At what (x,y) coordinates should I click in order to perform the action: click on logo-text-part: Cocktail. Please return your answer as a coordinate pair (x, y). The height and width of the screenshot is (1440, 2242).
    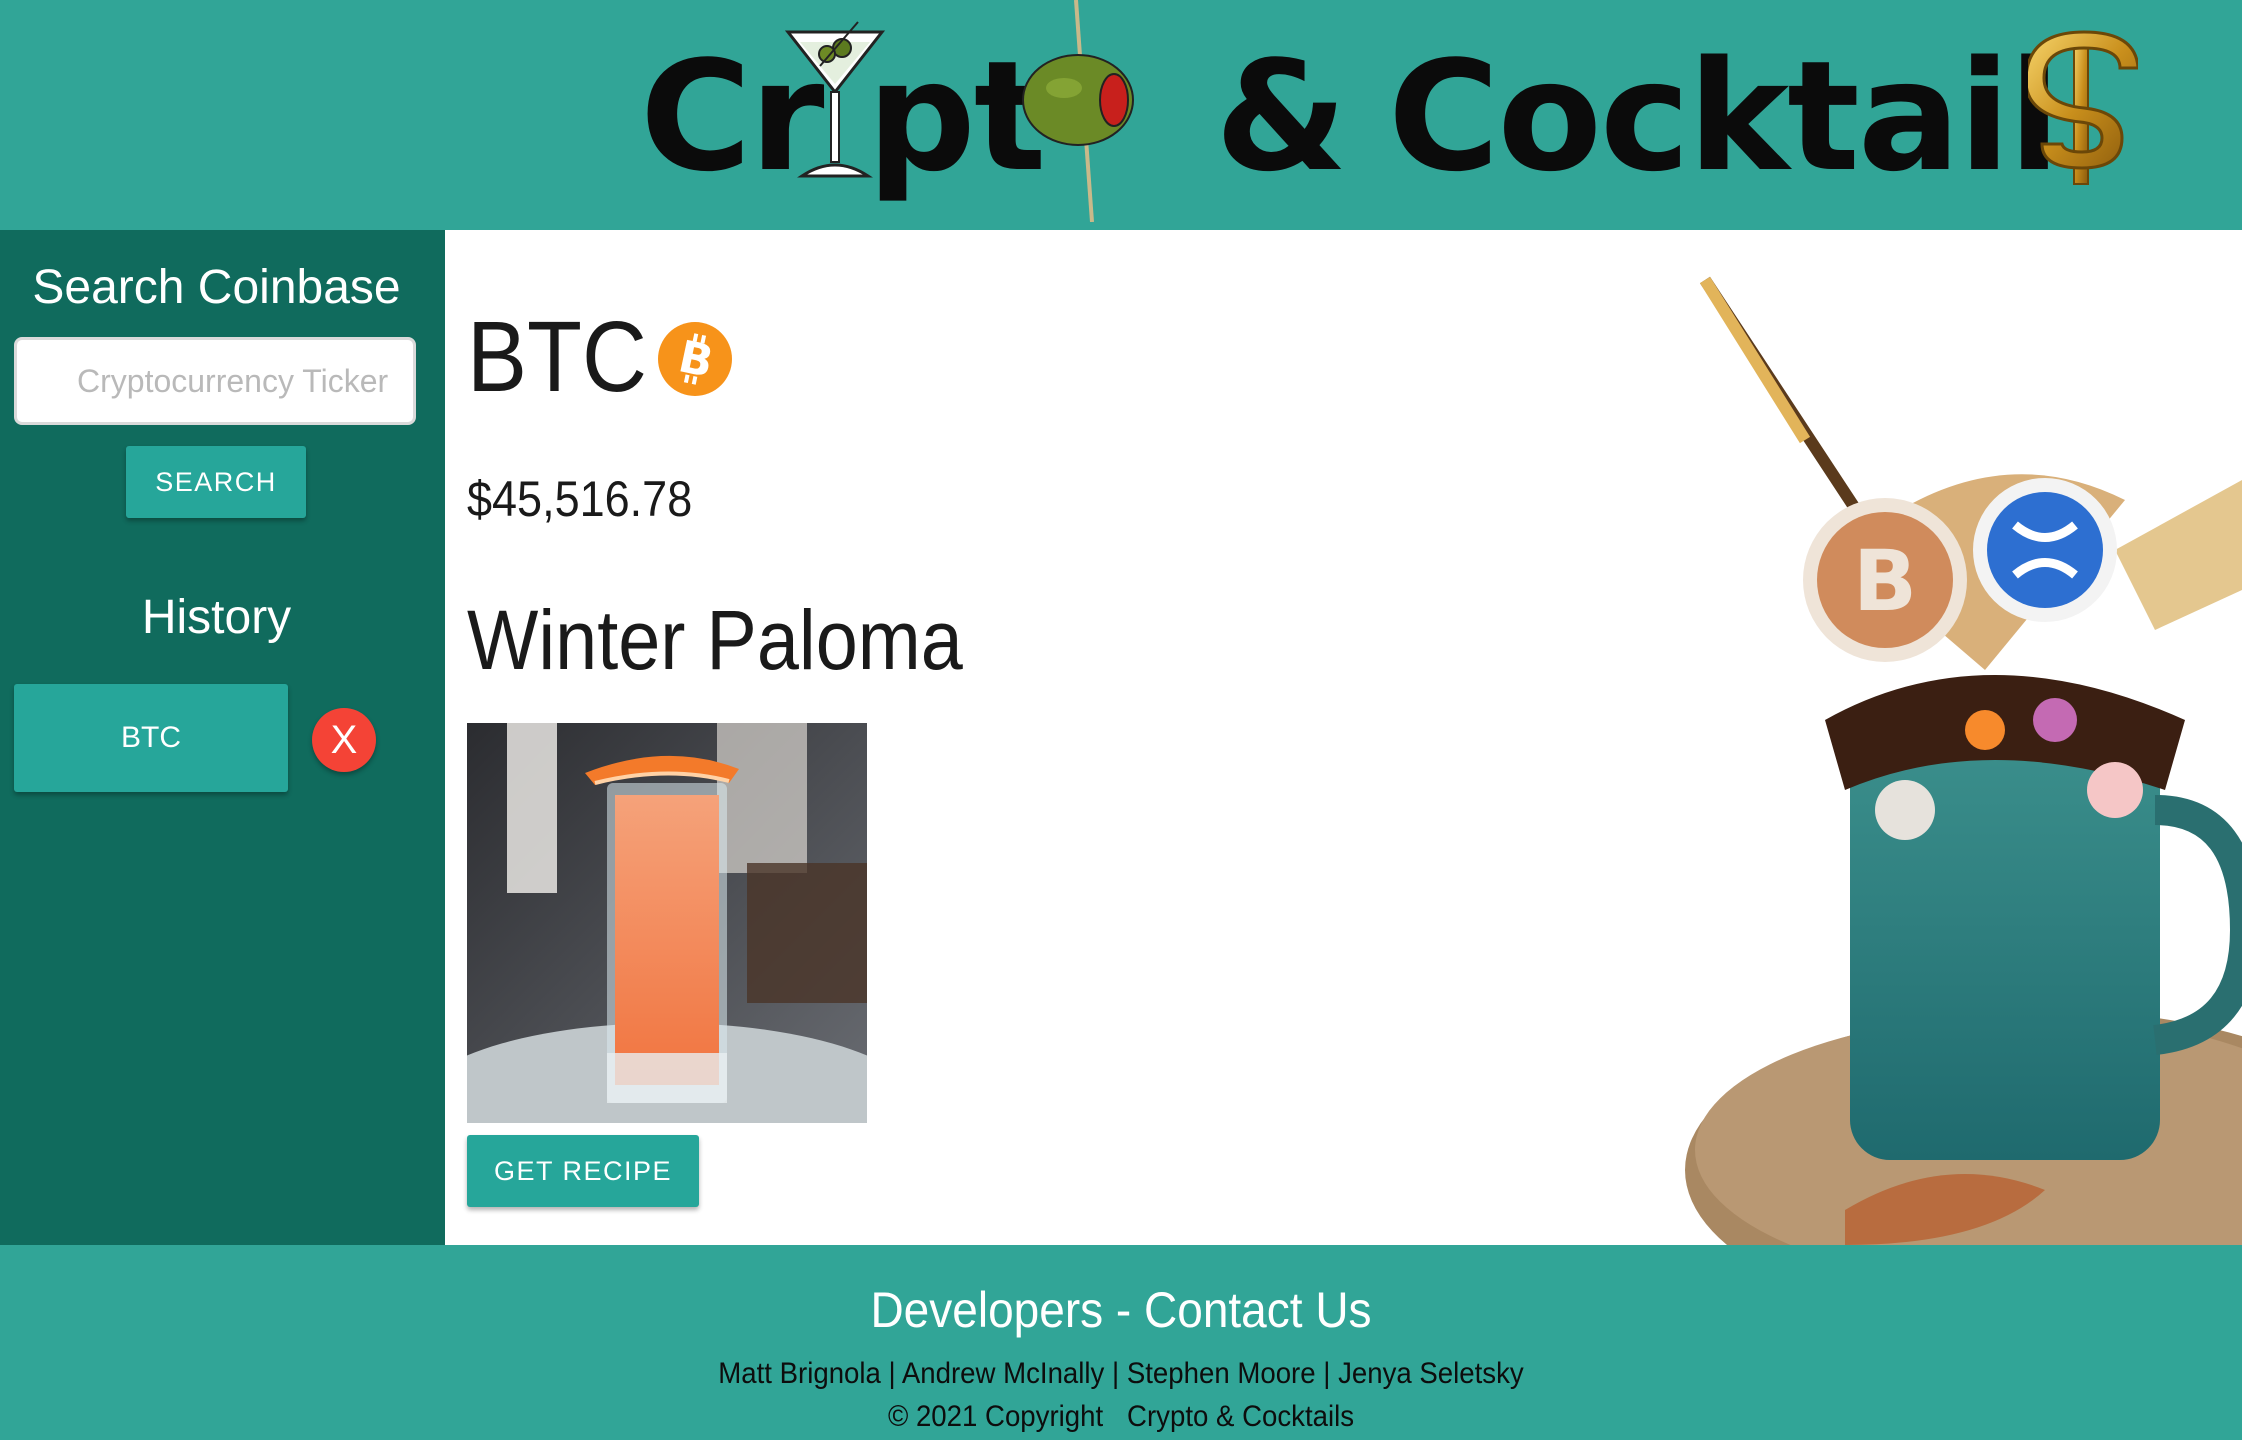
    Looking at the image, I should click on (1724, 116).